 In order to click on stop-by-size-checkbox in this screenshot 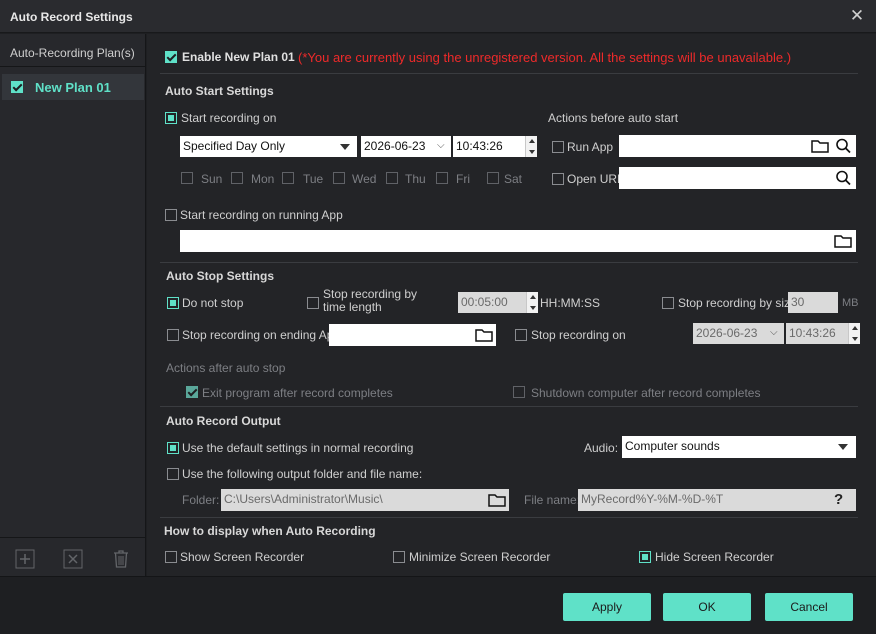, I will do `click(668, 303)`.